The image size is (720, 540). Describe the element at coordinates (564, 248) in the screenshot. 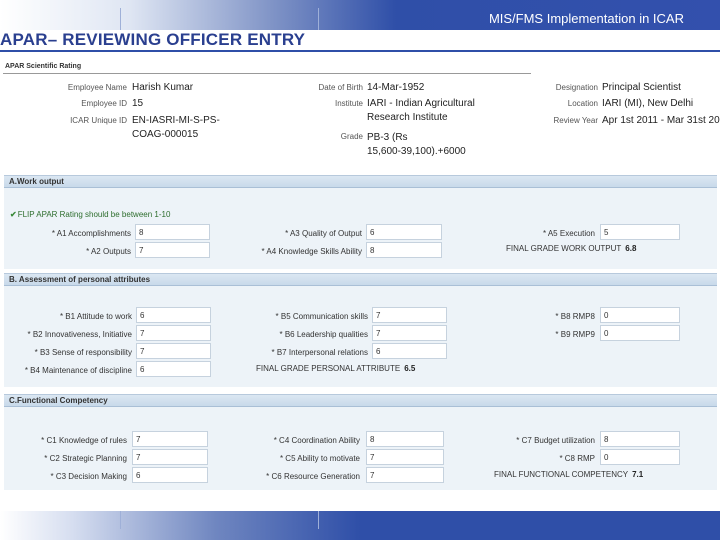

I see `final-grade-work-output-label: FINAL GRADE WORK OUTPUT` at that location.